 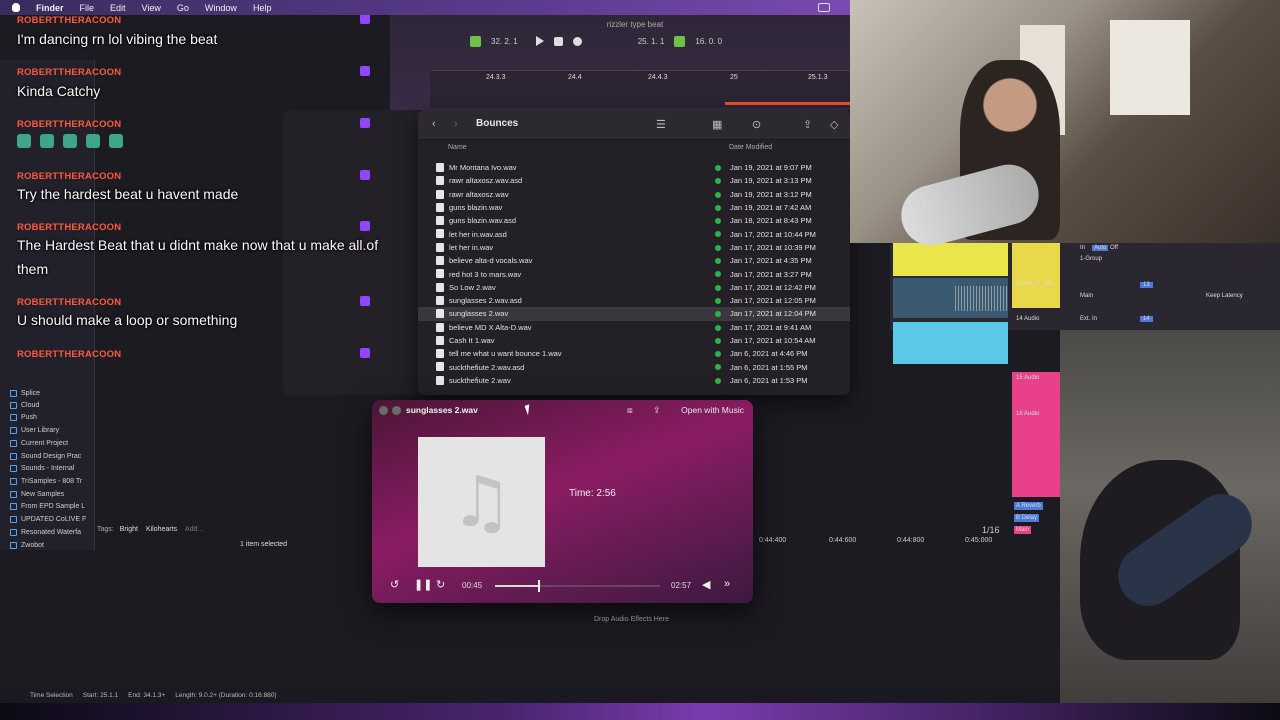 What do you see at coordinates (423, 584) in the screenshot?
I see `pause-icon: ❚❚` at bounding box center [423, 584].